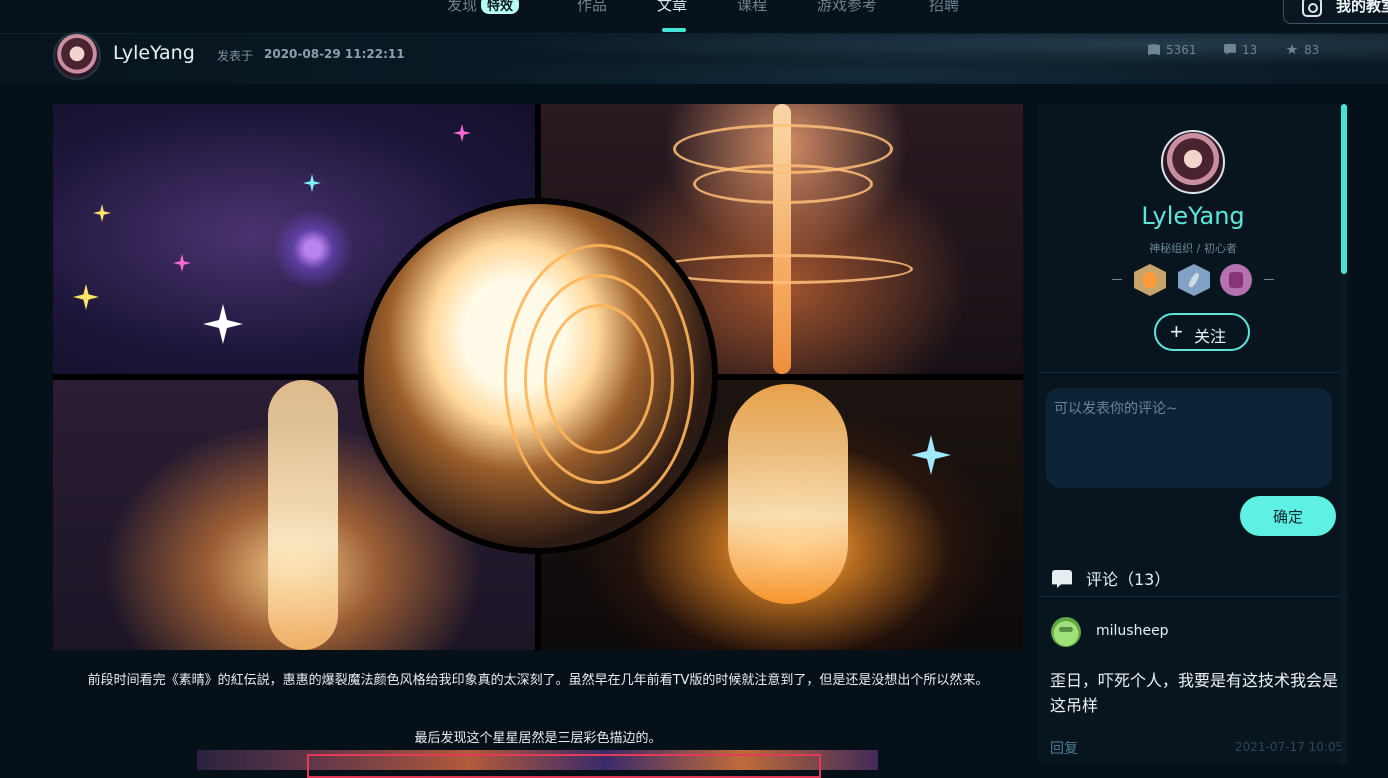  I want to click on comments-header: 评论（13）, so click(1111, 578).